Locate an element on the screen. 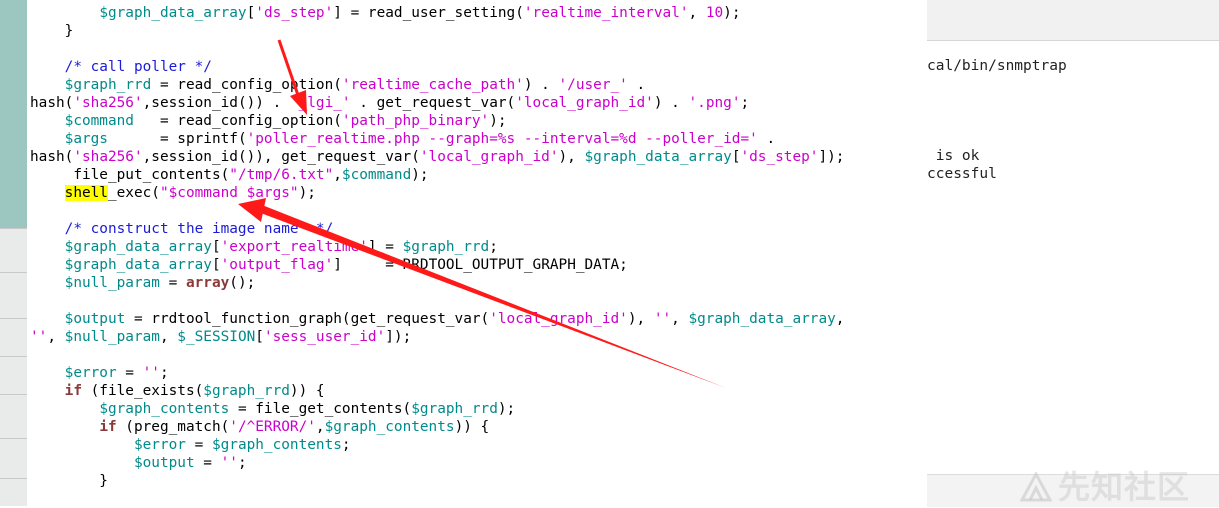 This screenshot has height=508, width=1219. background-text-line: ccessful is located at coordinates (962, 174).